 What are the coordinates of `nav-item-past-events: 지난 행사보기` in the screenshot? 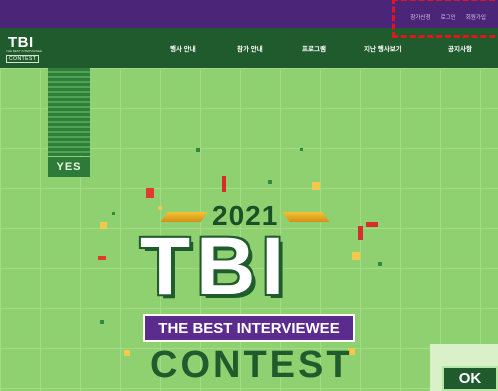 It's located at (406, 48).